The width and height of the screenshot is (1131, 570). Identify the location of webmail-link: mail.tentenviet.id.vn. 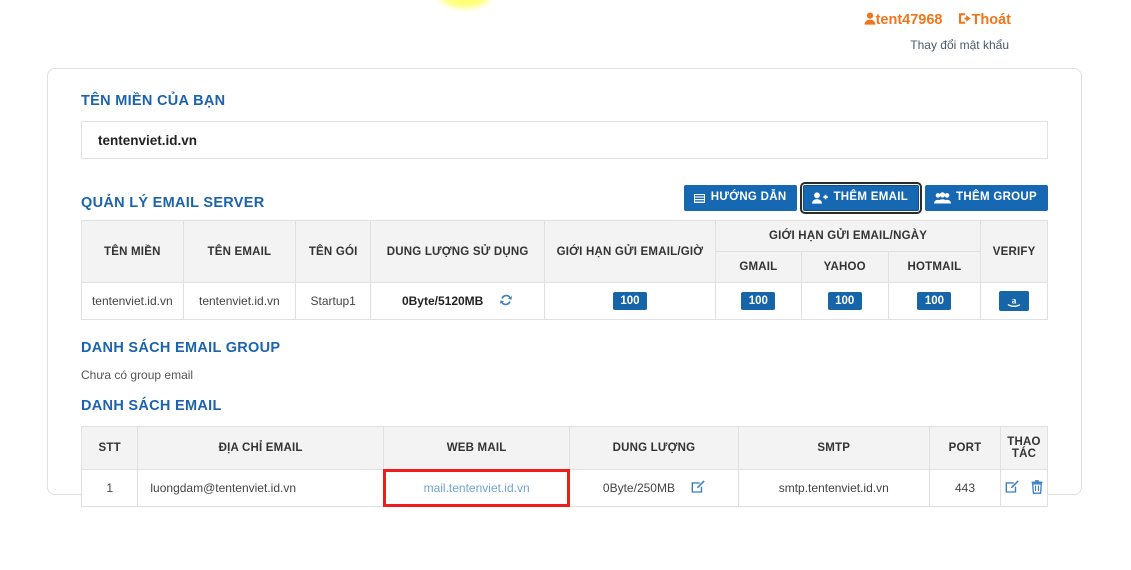
(477, 488).